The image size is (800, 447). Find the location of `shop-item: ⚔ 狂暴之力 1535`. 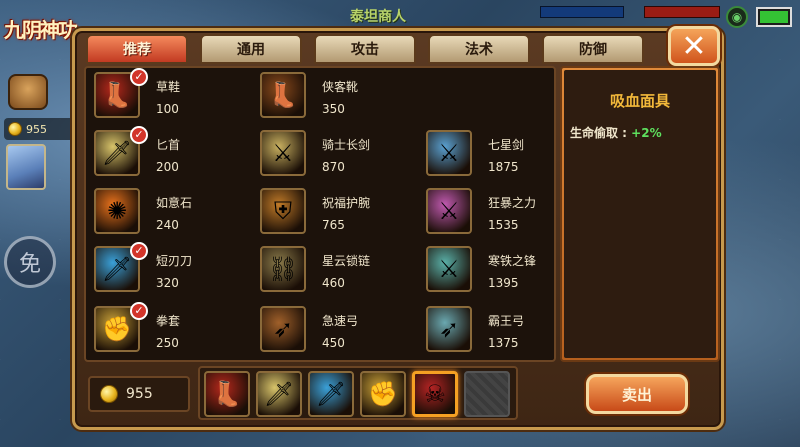

shop-item: ⚔ 狂暴之力 1535 is located at coordinates (490, 214).